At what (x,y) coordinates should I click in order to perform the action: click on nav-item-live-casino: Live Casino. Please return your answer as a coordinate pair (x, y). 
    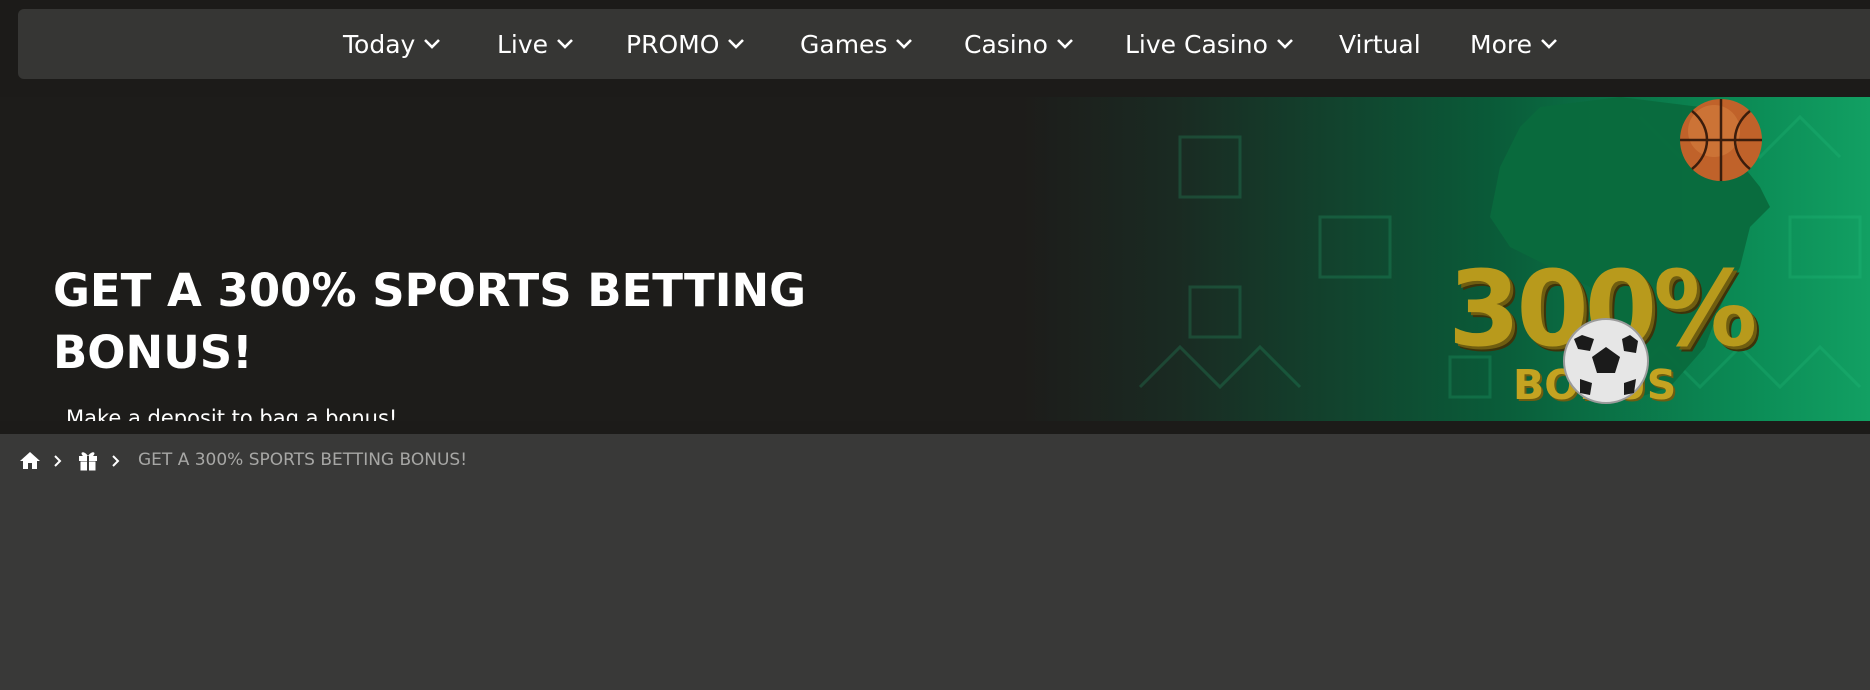
    Looking at the image, I should click on (1209, 44).